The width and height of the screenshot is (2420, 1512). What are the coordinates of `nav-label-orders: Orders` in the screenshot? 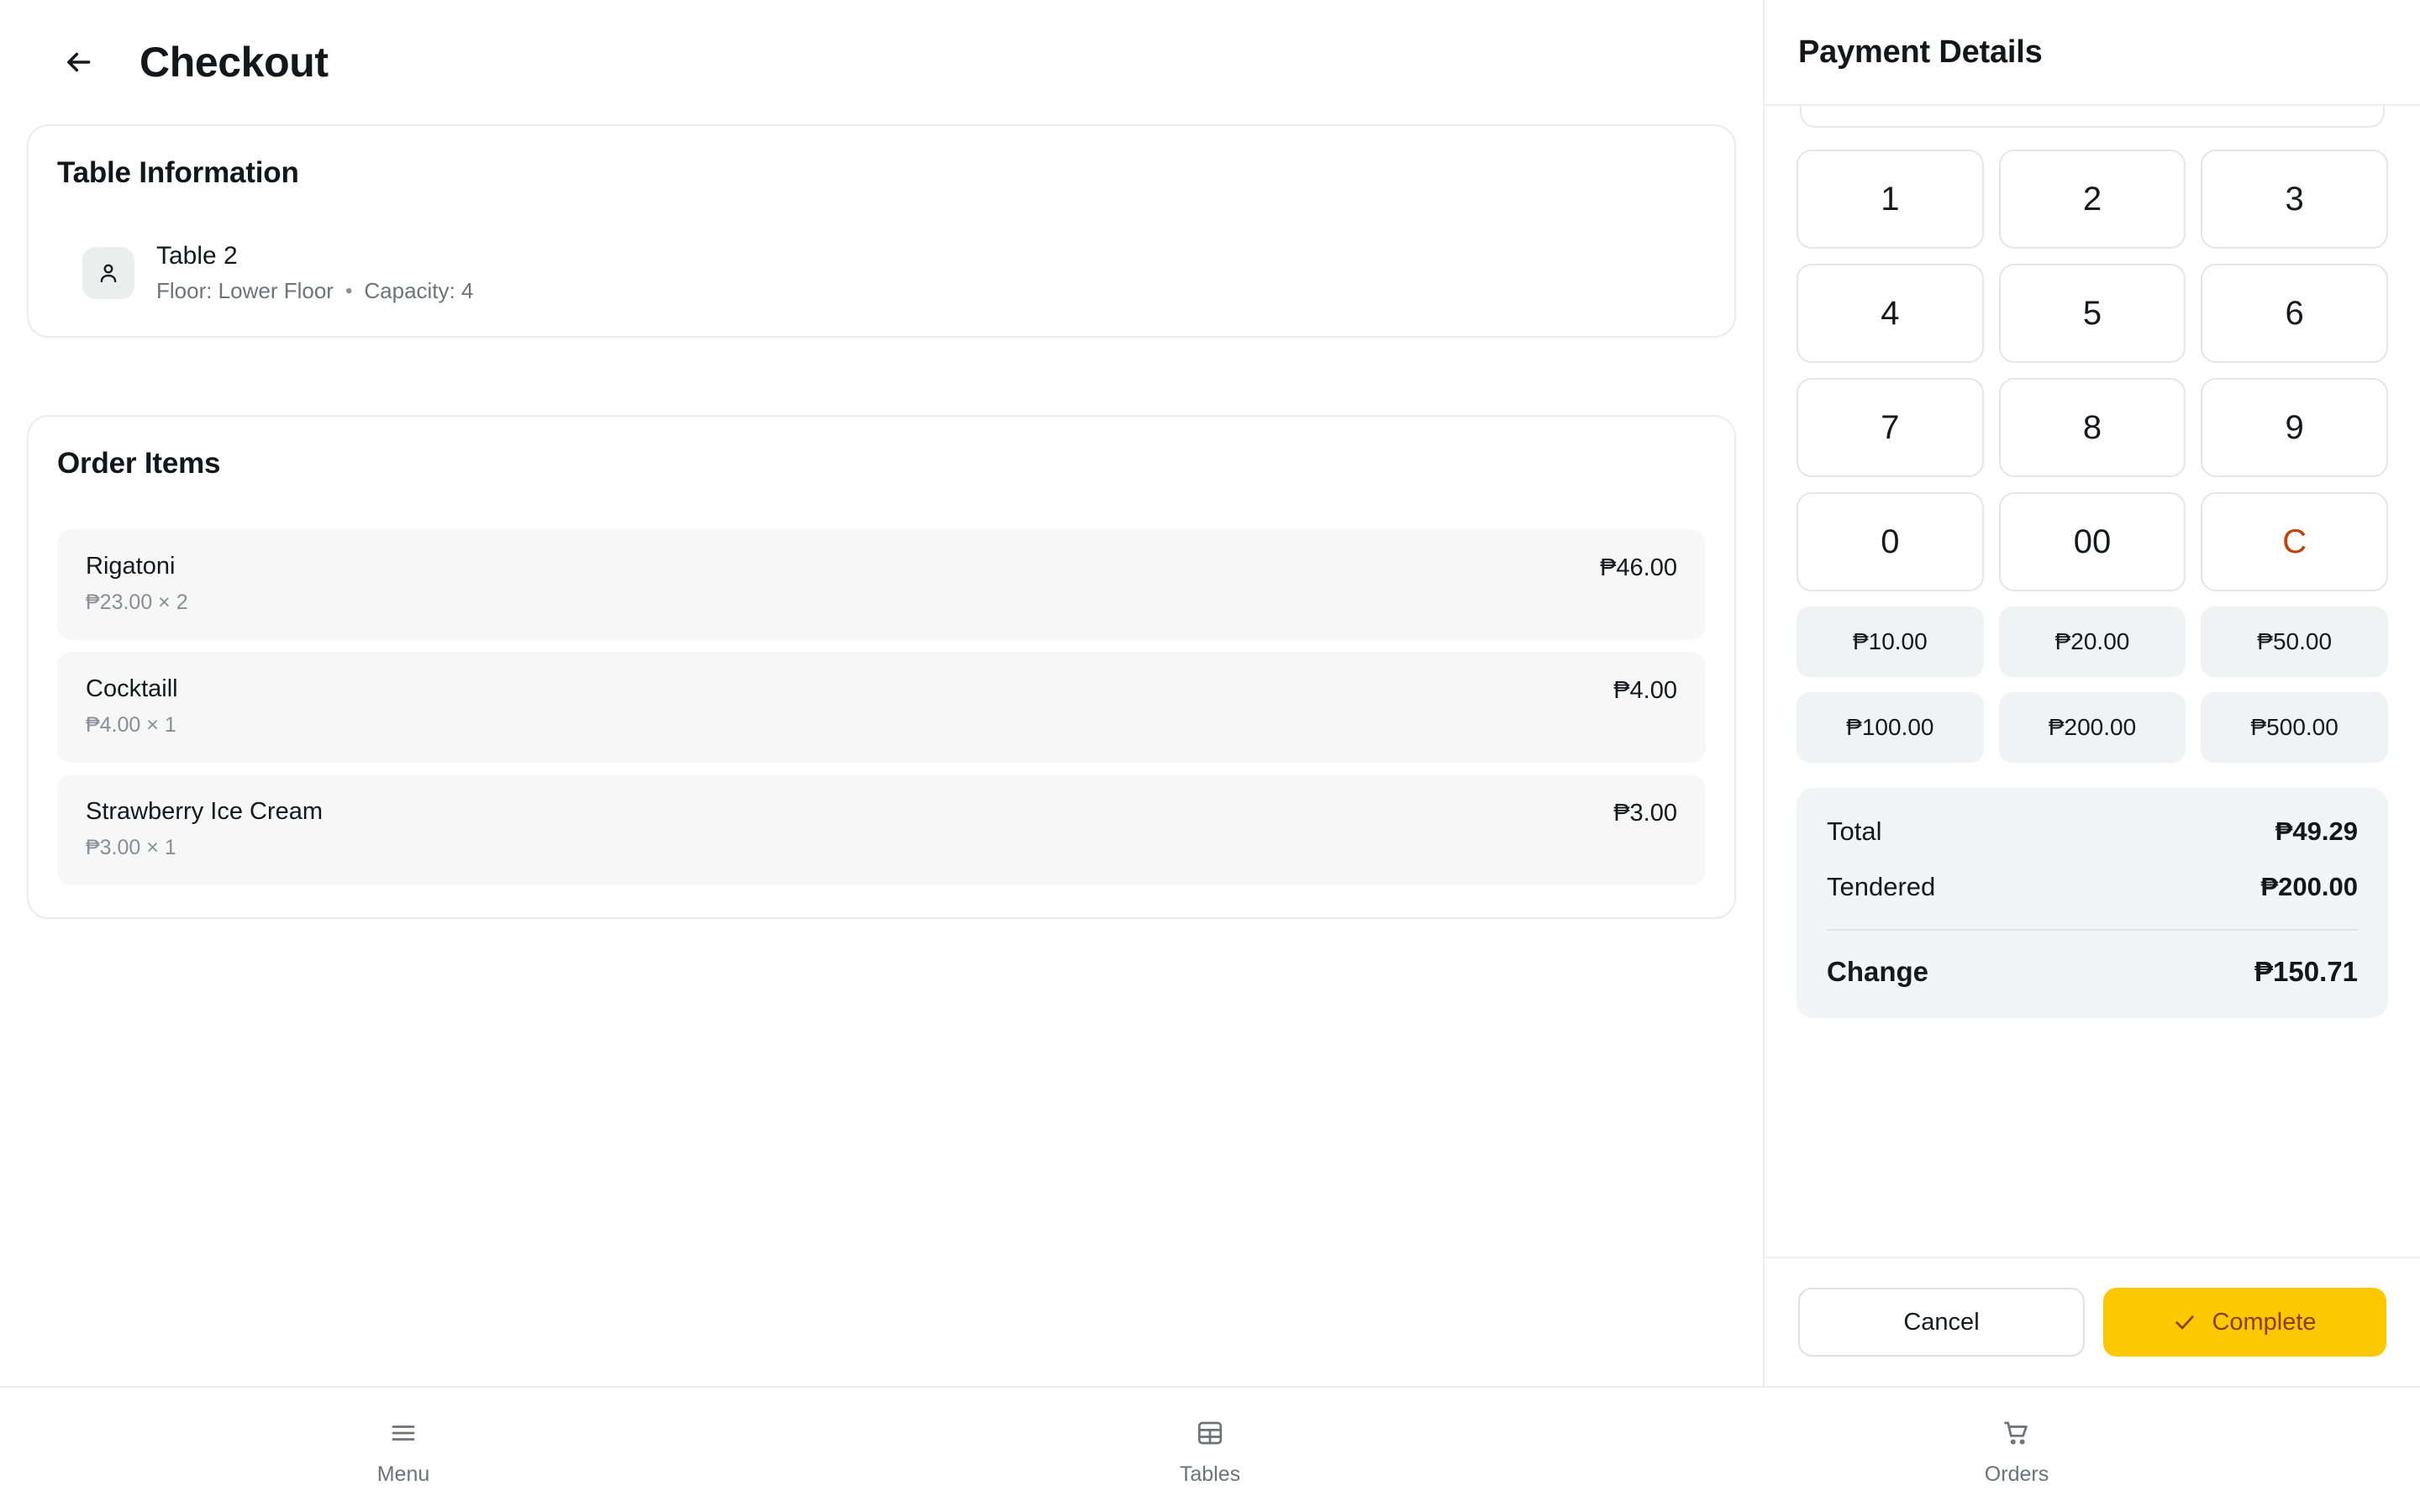 It's located at (2016, 1474).